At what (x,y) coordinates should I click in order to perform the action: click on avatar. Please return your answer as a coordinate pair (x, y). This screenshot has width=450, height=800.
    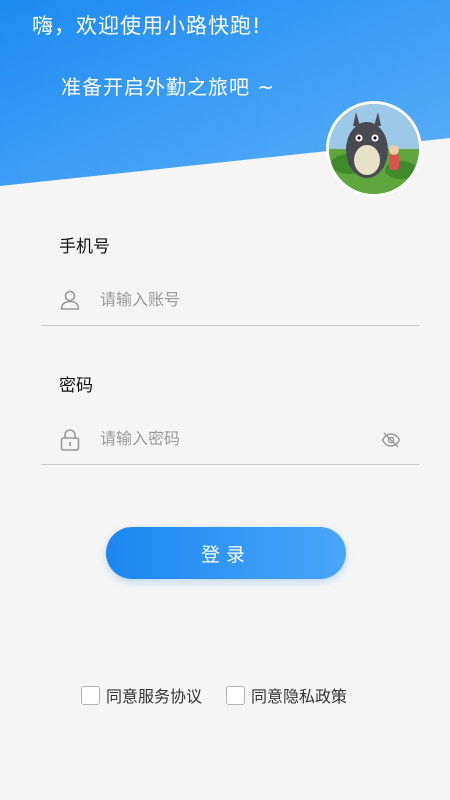
    Looking at the image, I should click on (374, 149).